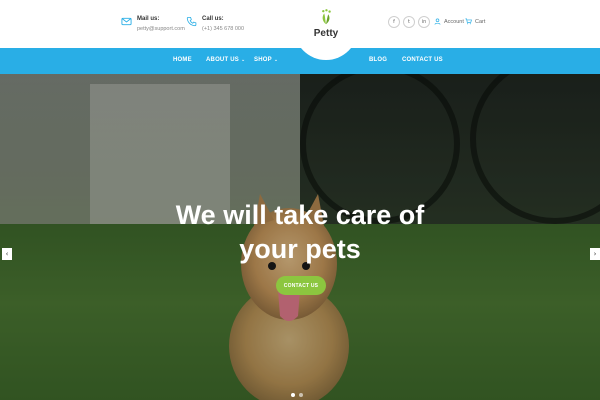  I want to click on account-link: Account, so click(449, 21).